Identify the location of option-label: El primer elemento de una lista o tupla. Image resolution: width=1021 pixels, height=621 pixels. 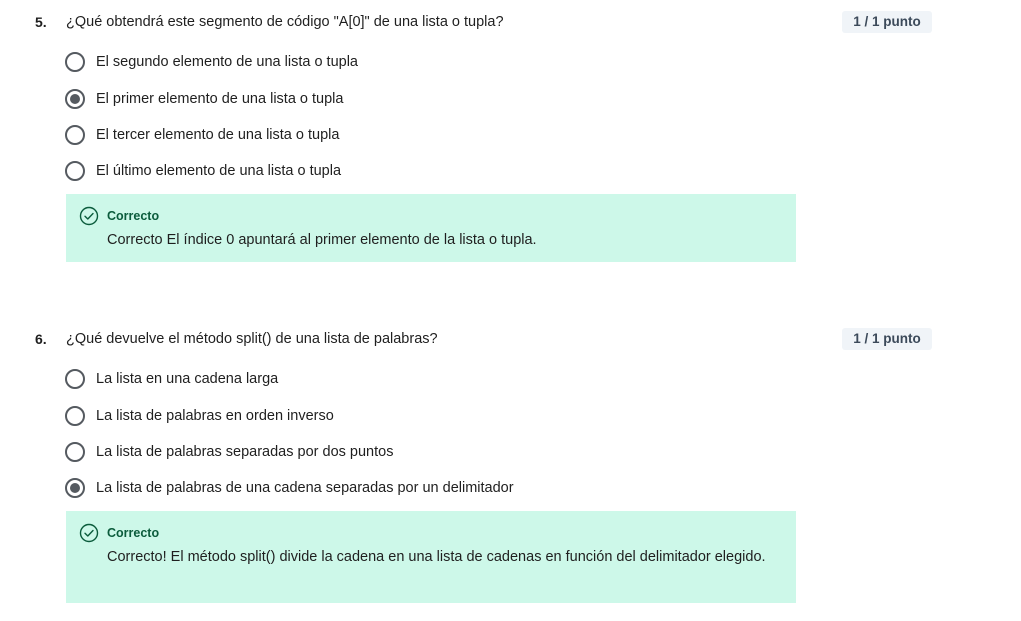
(220, 99).